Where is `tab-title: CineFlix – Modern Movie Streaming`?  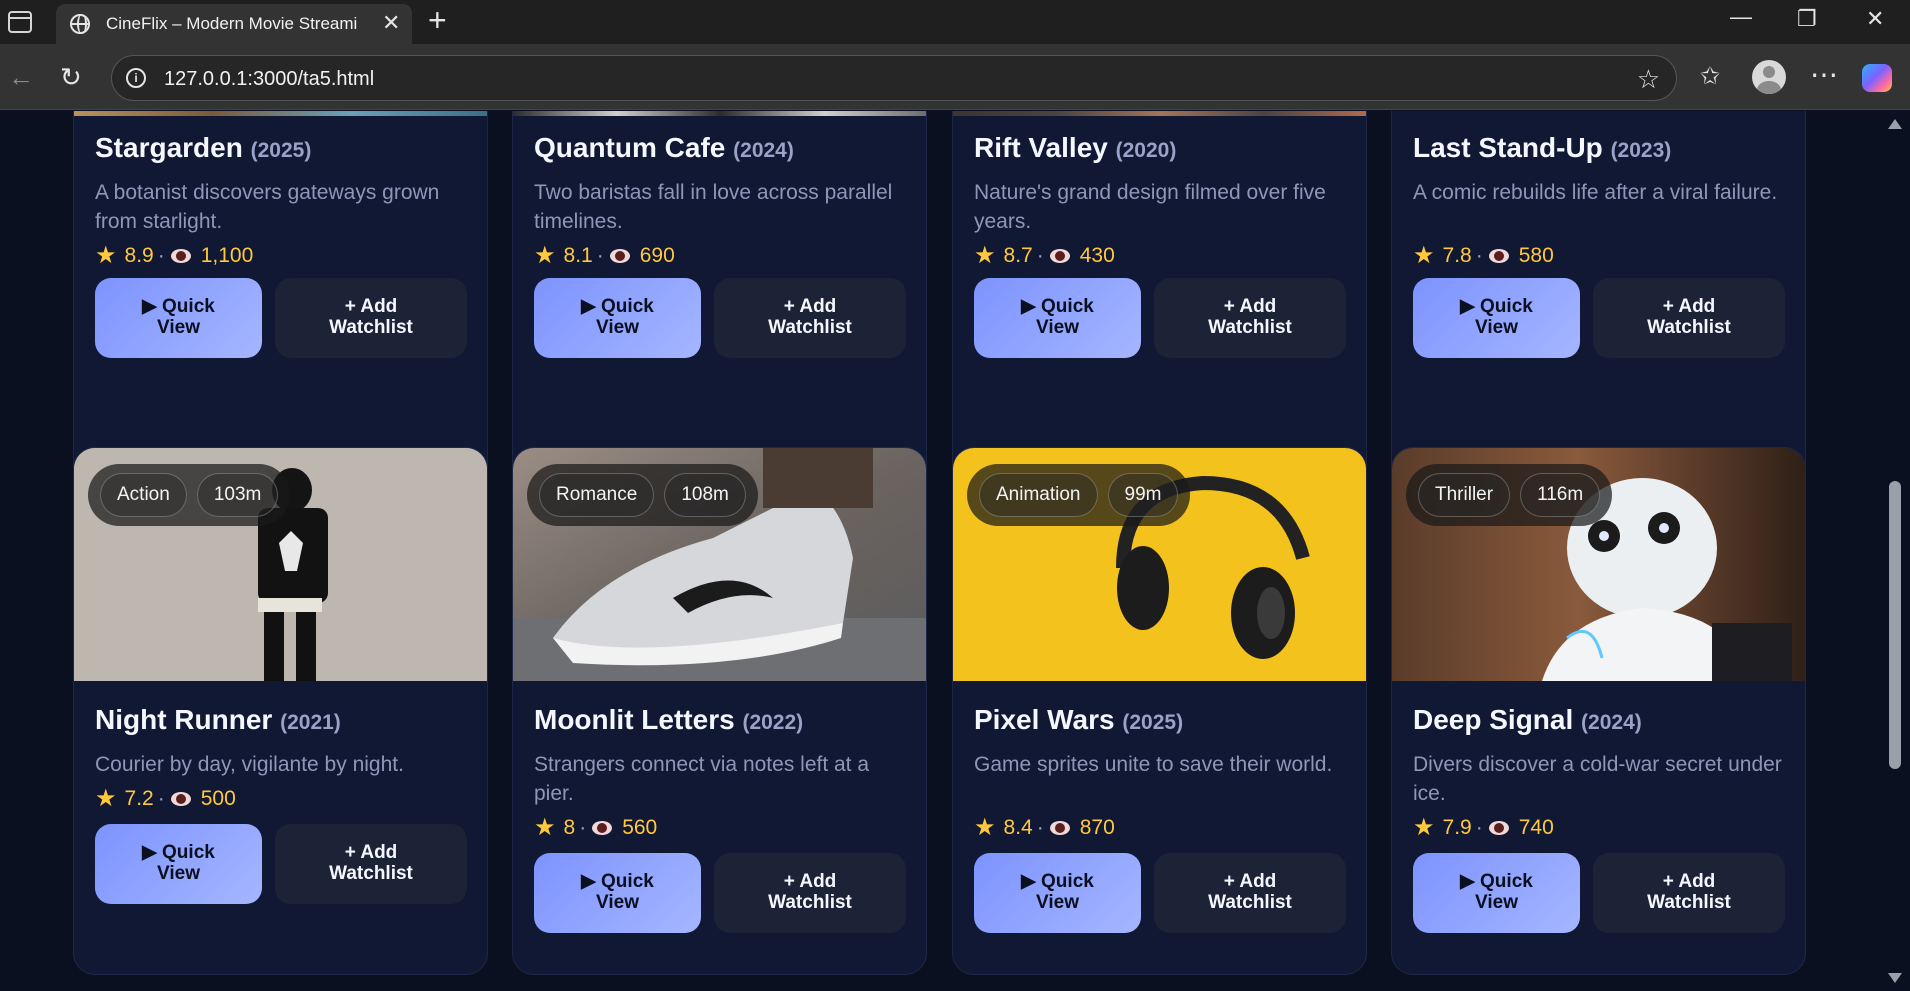
tab-title: CineFlix – Modern Movie Streaming is located at coordinates (232, 23).